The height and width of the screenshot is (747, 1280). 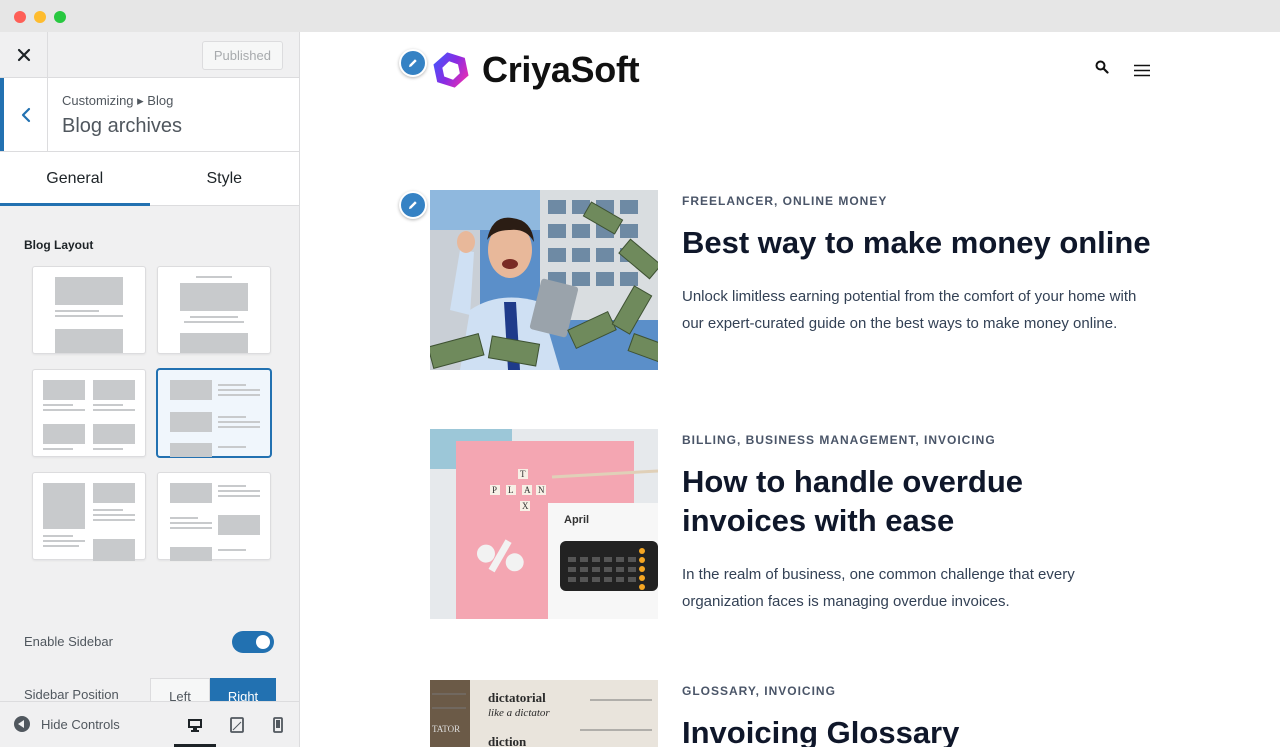 What do you see at coordinates (122, 126) in the screenshot?
I see `section-title: Blog archives` at bounding box center [122, 126].